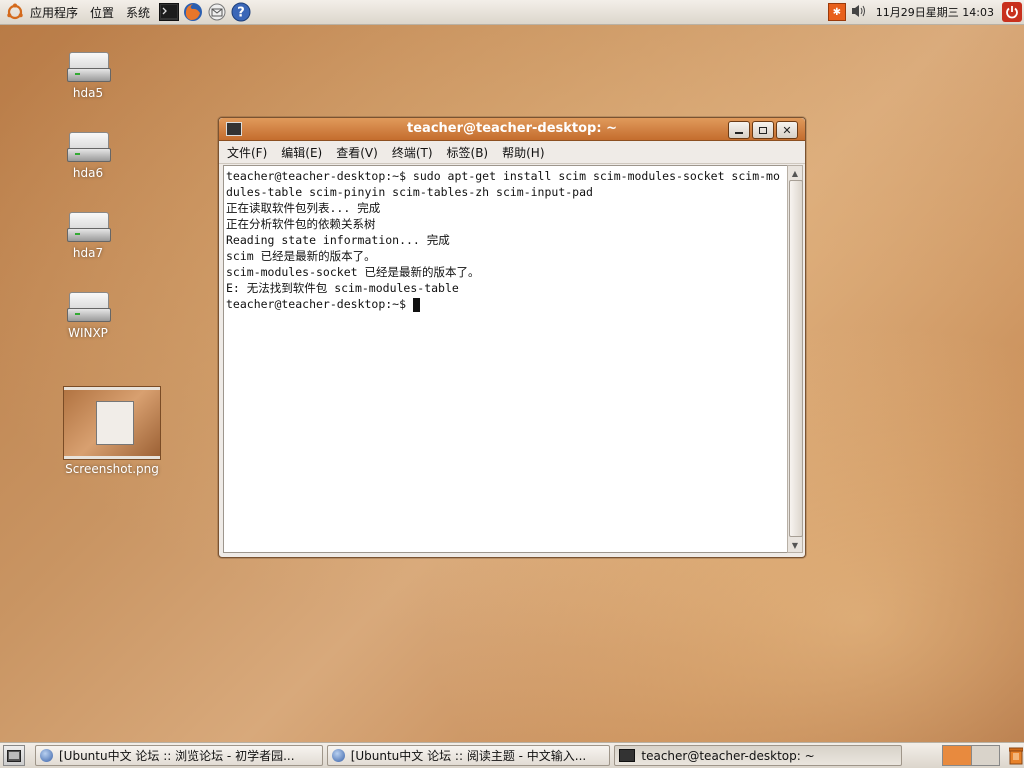 The width and height of the screenshot is (1024, 768). What do you see at coordinates (338, 240) in the screenshot?
I see `terminal-line: Reading state information... 完成` at bounding box center [338, 240].